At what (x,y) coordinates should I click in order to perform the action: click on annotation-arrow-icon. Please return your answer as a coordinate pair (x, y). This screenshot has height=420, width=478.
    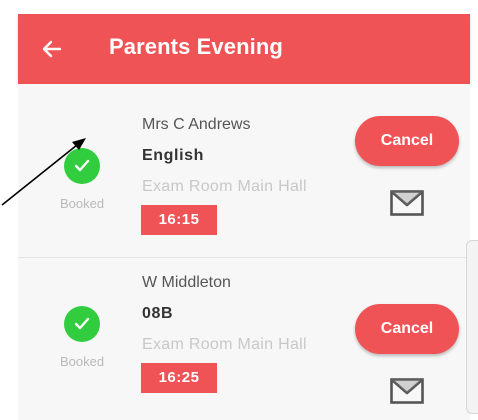
    Looking at the image, I should click on (43, 172).